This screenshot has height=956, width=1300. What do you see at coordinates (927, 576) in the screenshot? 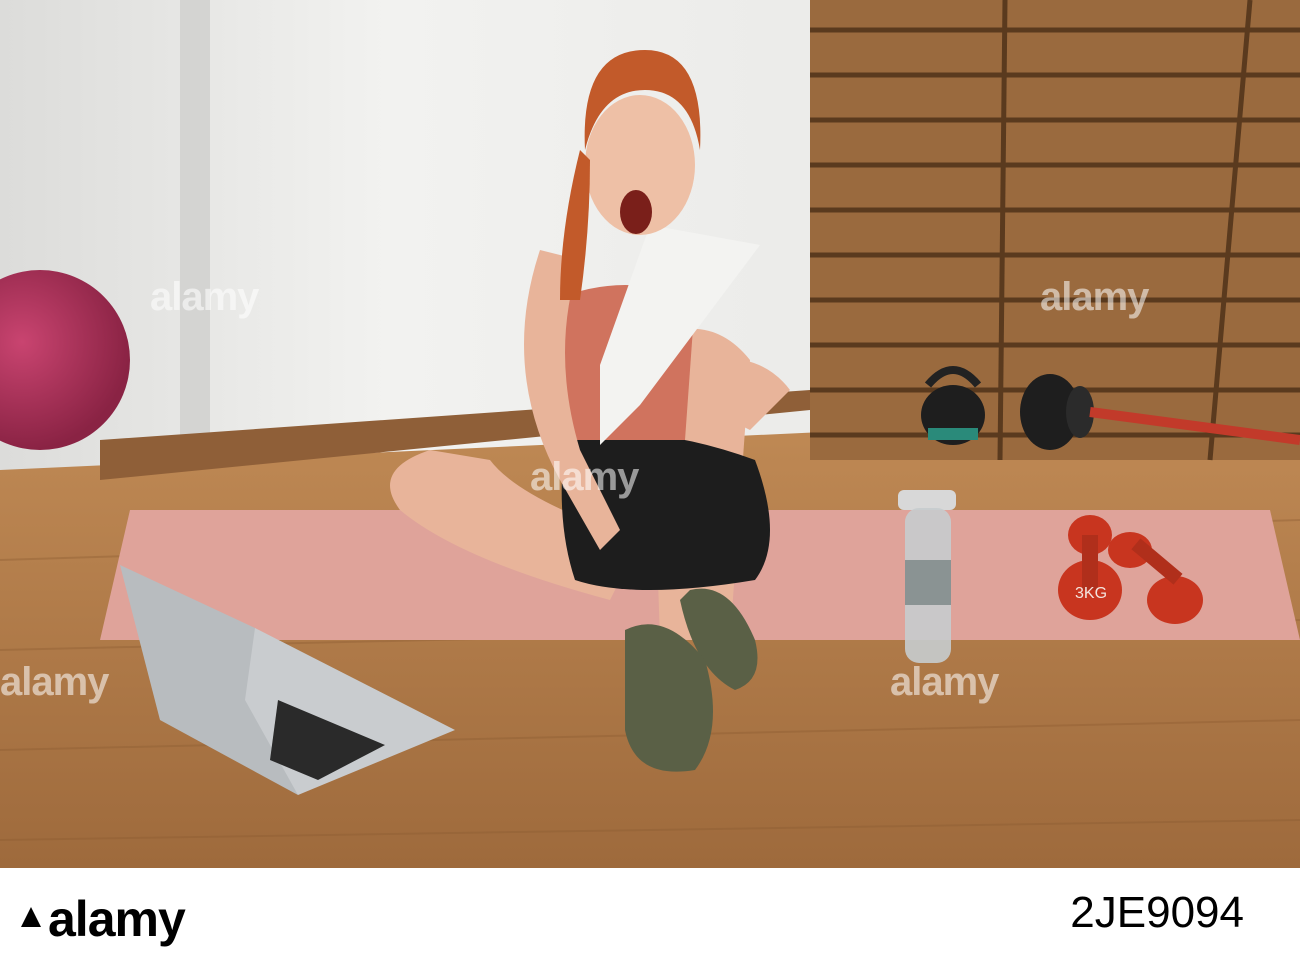
I see `water-bottle` at bounding box center [927, 576].